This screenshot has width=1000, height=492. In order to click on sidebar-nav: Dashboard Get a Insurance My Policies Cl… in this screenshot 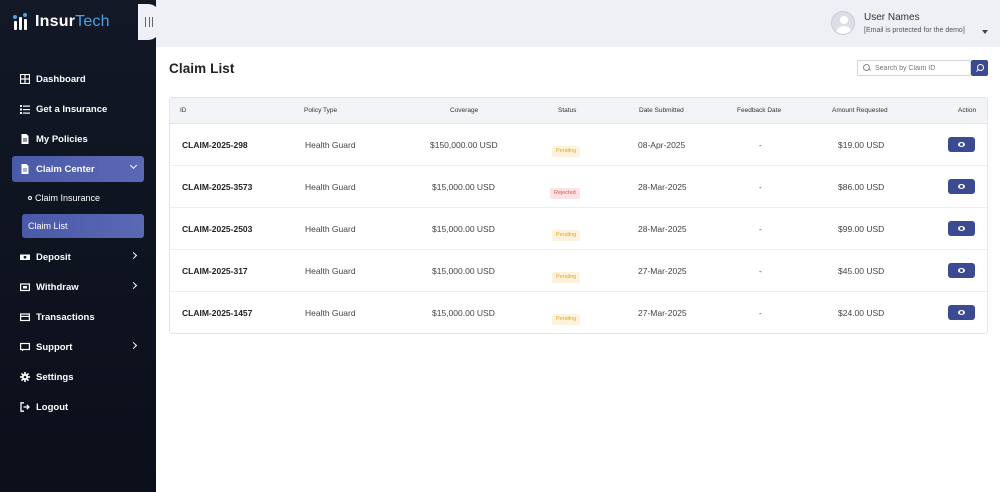, I will do `click(78, 245)`.